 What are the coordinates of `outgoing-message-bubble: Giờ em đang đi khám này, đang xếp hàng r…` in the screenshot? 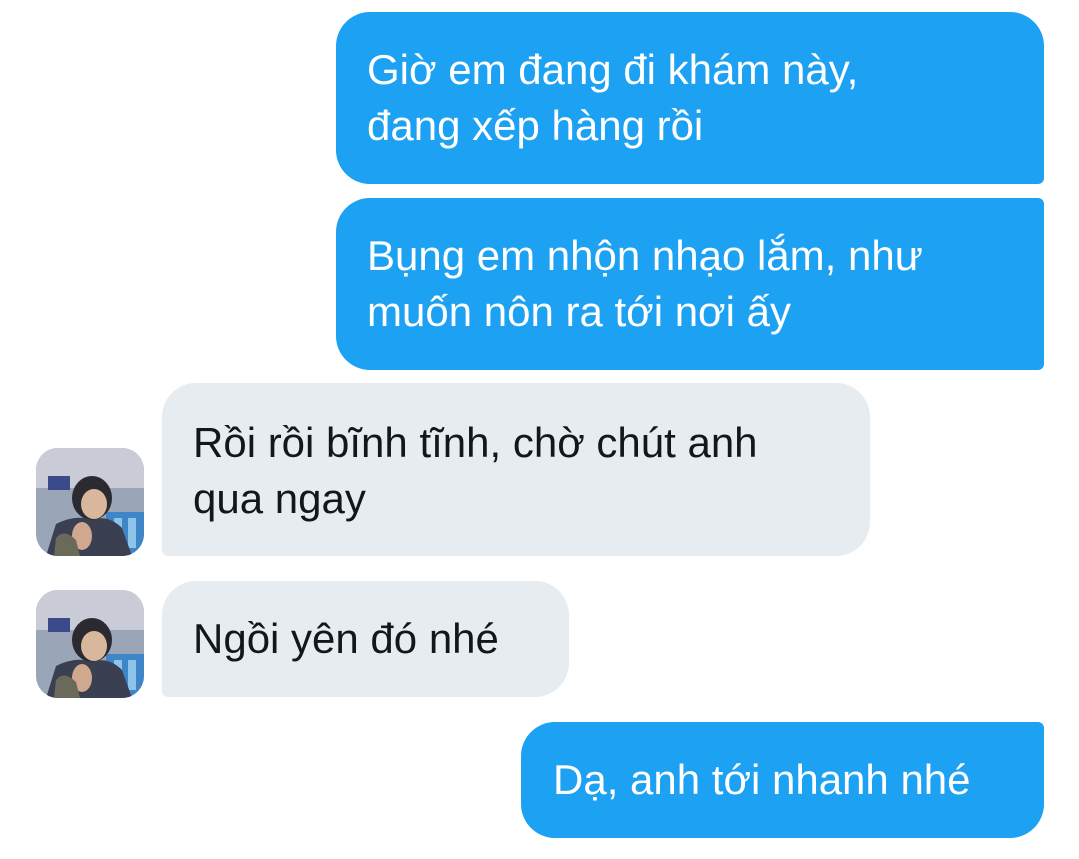 It's located at (690, 98).